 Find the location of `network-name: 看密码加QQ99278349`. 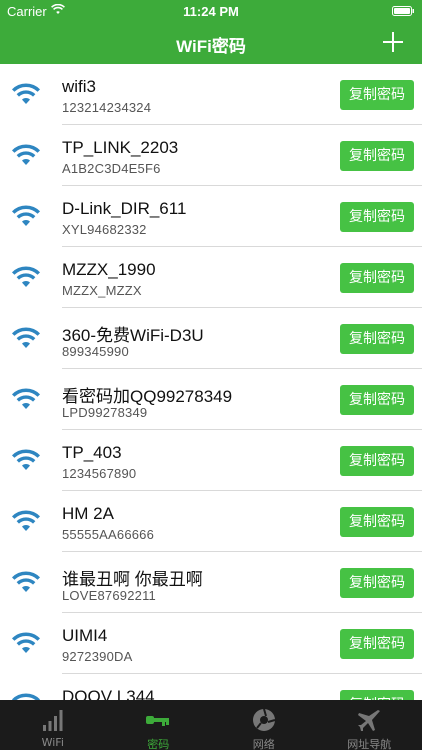

network-name: 看密码加QQ99278349 is located at coordinates (147, 394).